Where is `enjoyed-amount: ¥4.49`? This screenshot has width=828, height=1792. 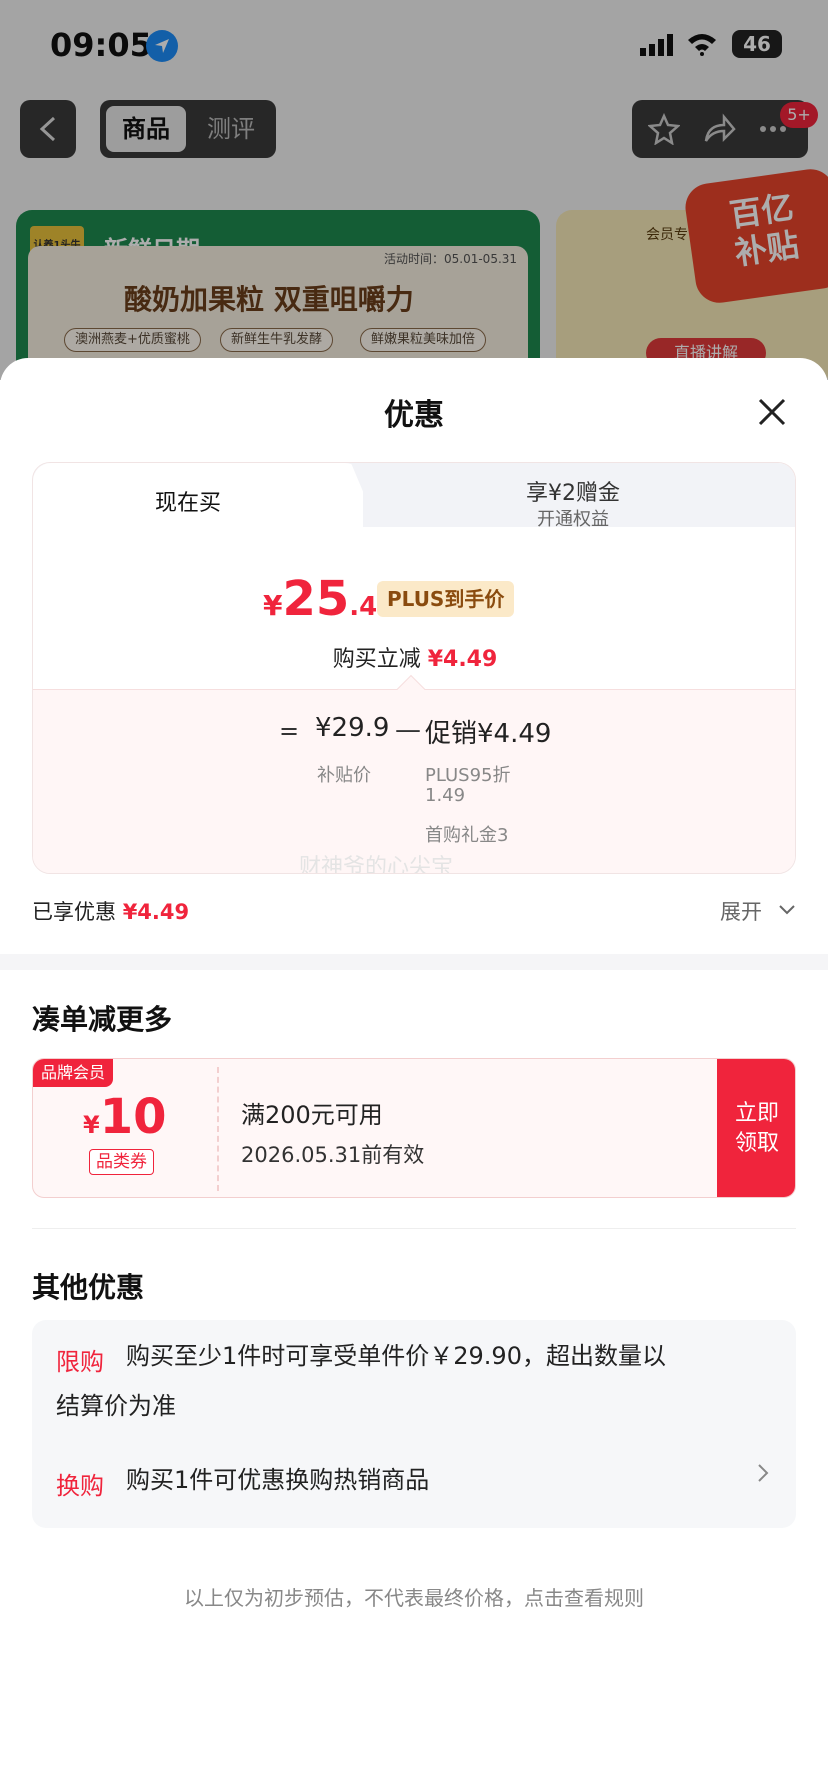
enjoyed-amount: ¥4.49 is located at coordinates (156, 912).